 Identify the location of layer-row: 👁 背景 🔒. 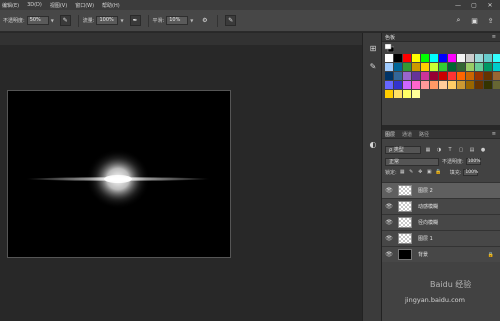
(441, 254).